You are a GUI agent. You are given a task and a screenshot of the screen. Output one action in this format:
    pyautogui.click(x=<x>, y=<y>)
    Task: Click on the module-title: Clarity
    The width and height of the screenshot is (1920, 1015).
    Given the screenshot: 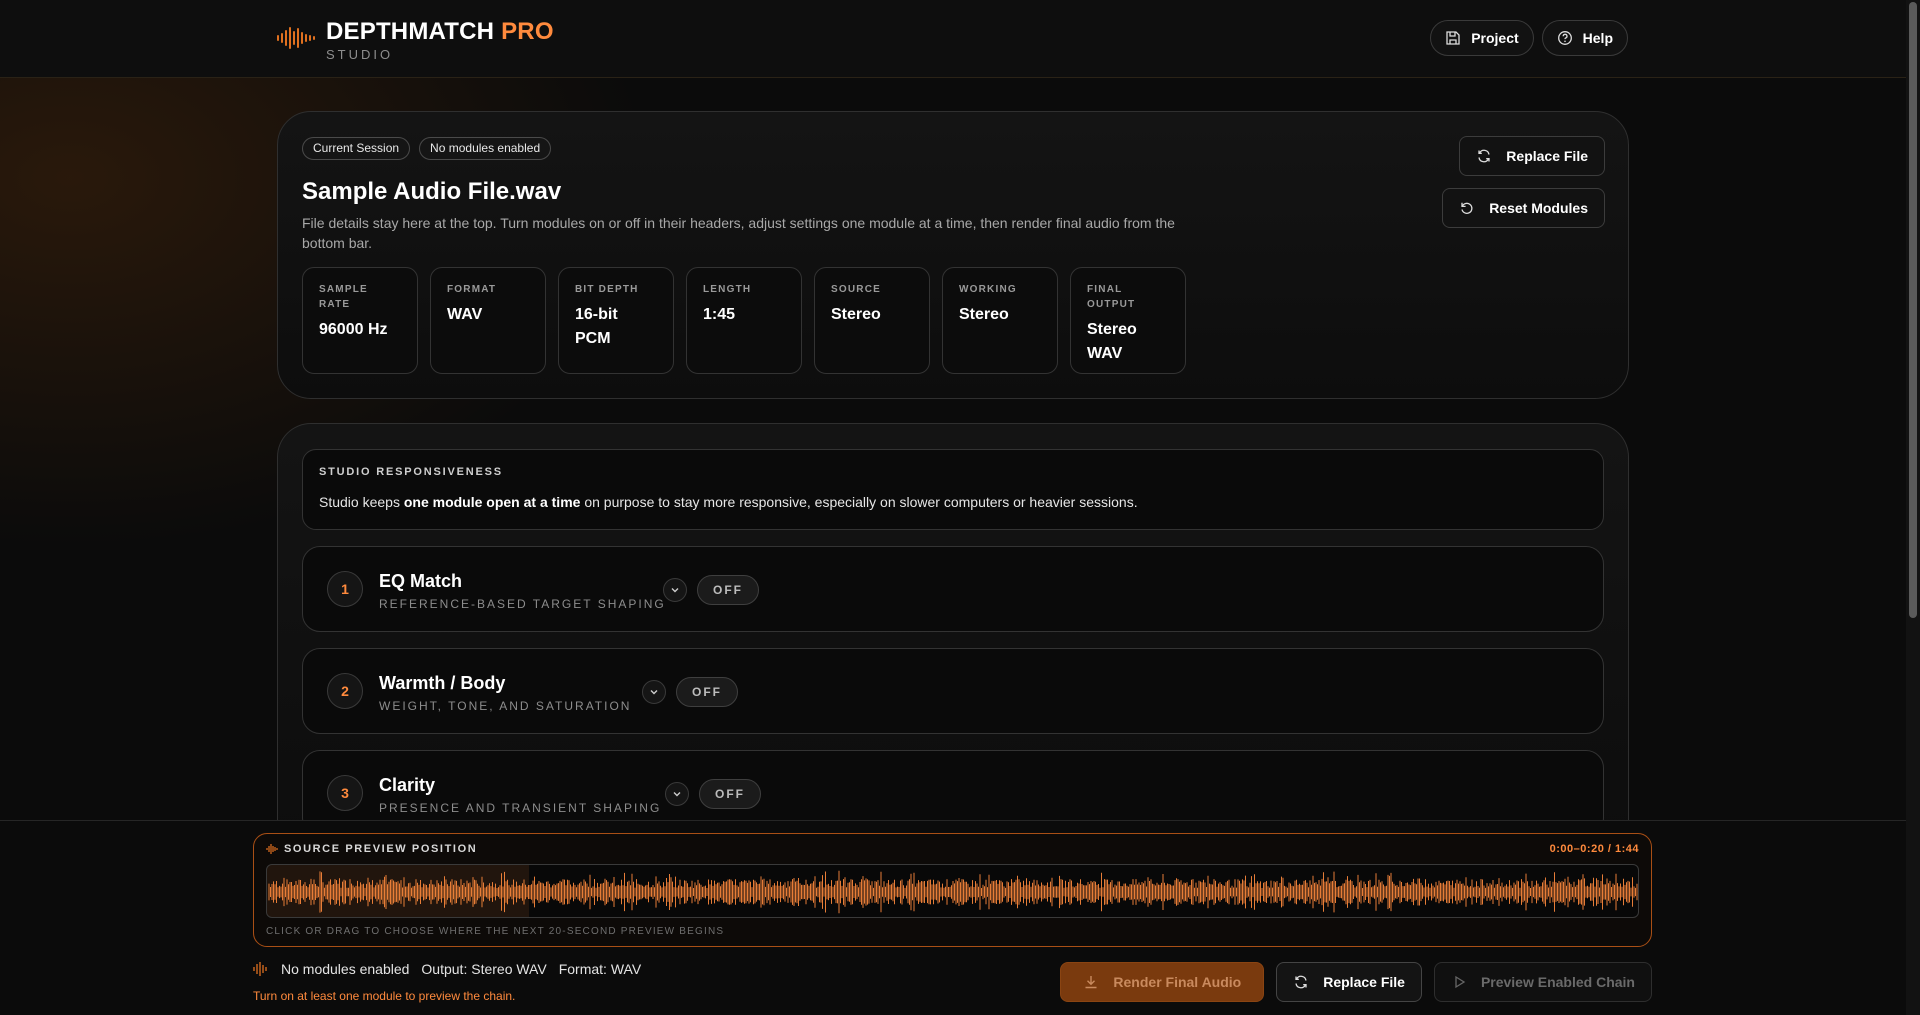 What is the action you would take?
    pyautogui.click(x=407, y=785)
    